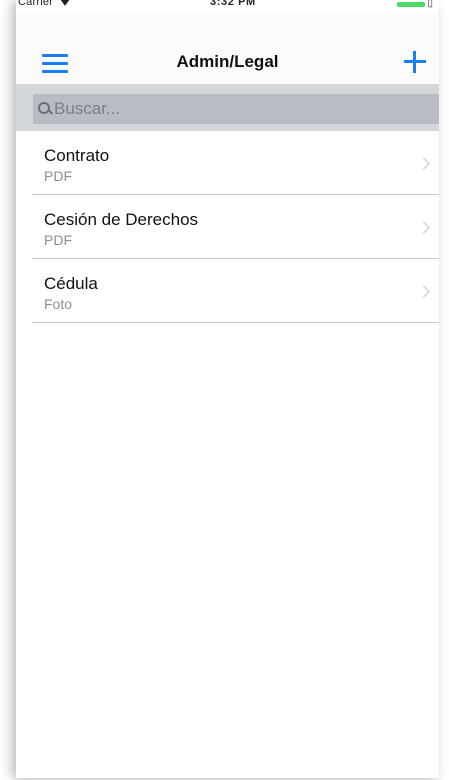 The image size is (449, 780). What do you see at coordinates (45, 109) in the screenshot?
I see `search-icon` at bounding box center [45, 109].